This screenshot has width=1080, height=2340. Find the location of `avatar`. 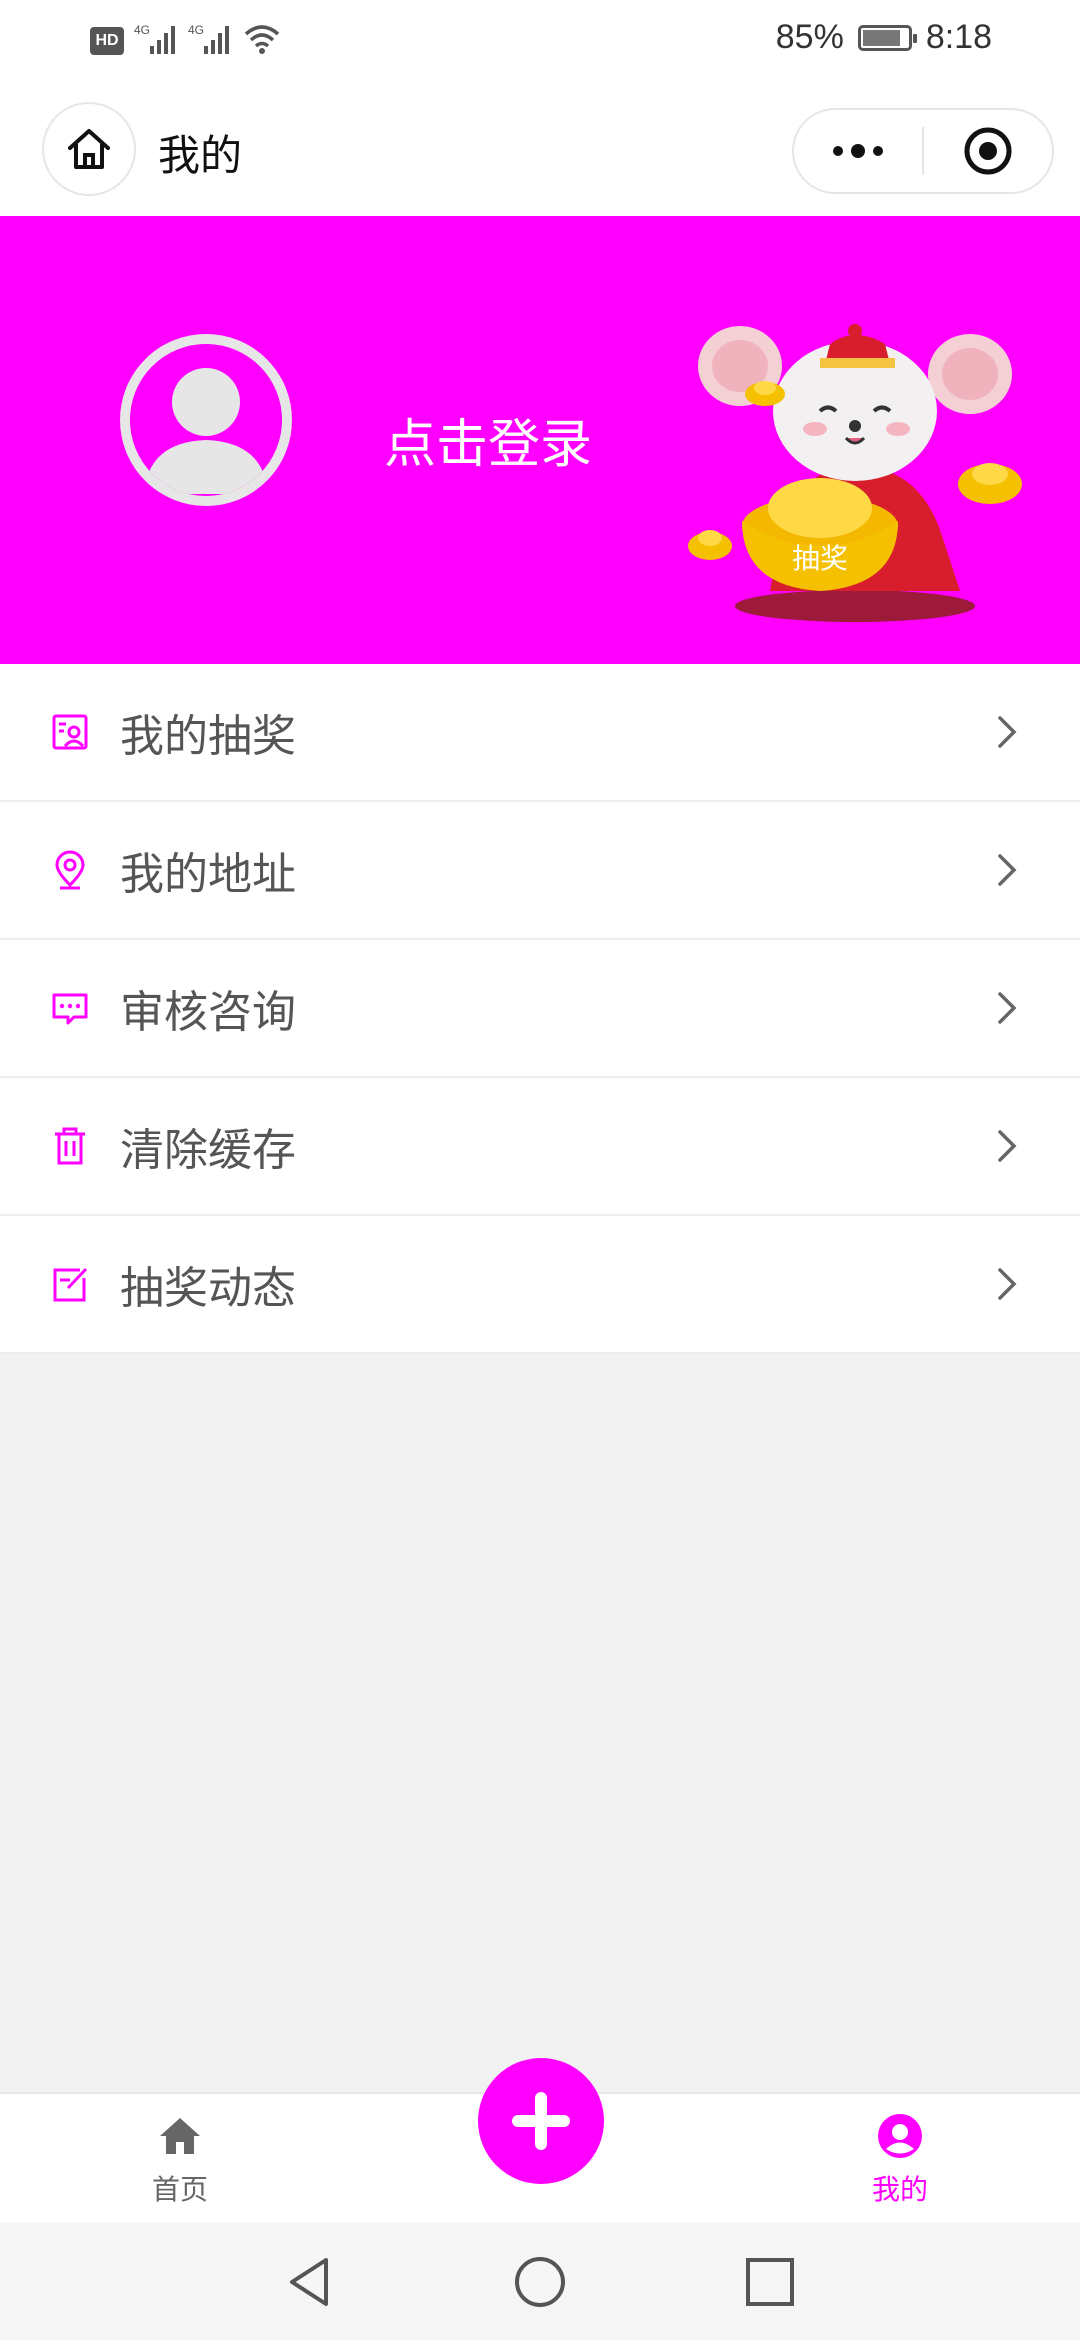

avatar is located at coordinates (206, 420).